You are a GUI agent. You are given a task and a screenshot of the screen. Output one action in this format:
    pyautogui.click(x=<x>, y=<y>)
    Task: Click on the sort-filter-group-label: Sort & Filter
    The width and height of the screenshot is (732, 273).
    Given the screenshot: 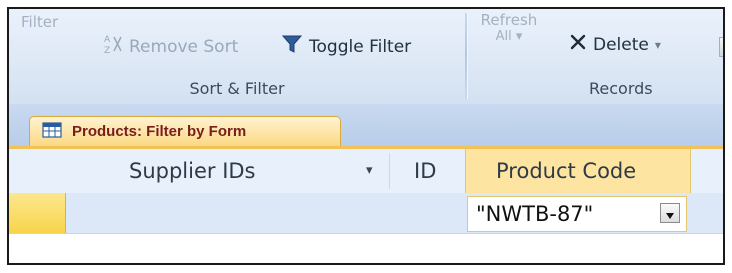 What is the action you would take?
    pyautogui.click(x=237, y=88)
    